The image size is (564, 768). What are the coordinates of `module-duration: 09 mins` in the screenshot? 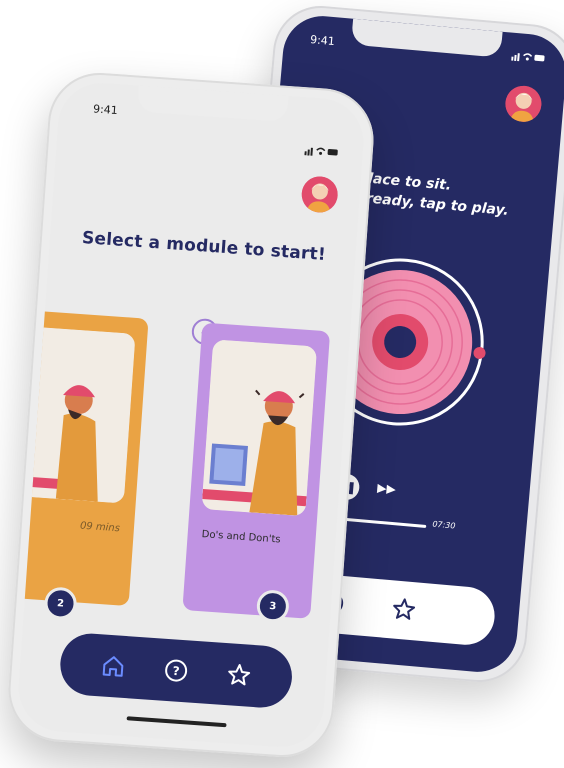 It's located at (100, 527).